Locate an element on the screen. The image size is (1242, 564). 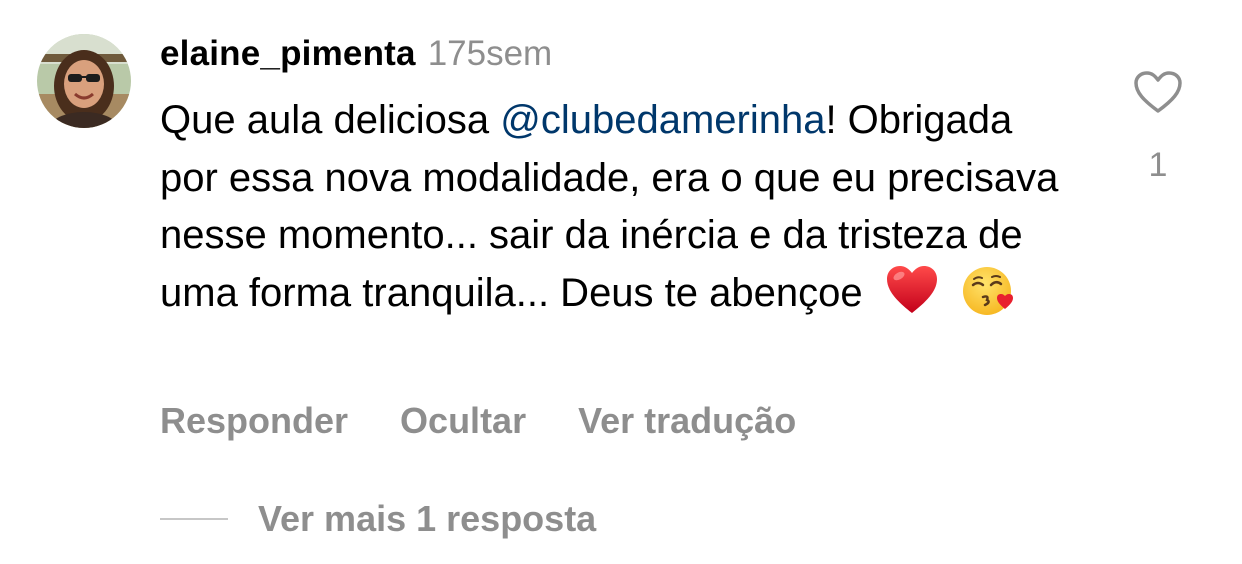
reply-button: Responder is located at coordinates (254, 421).